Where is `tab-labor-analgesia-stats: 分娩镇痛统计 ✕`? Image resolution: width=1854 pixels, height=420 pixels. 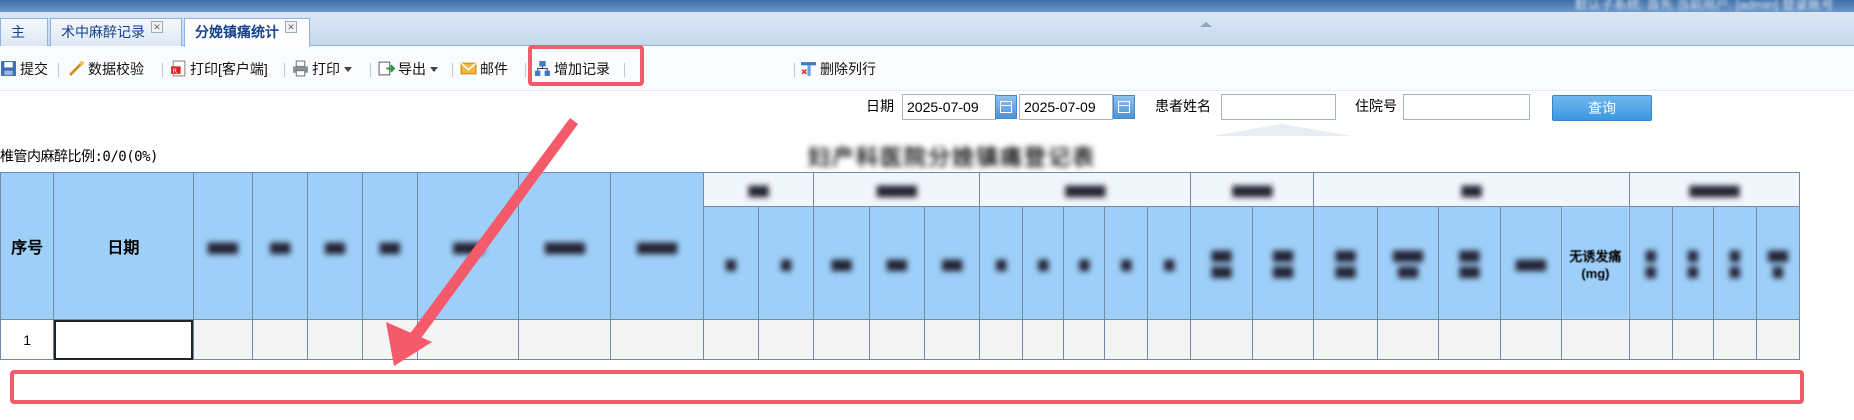 tab-labor-analgesia-stats: 分娩镇痛统计 ✕ is located at coordinates (247, 32).